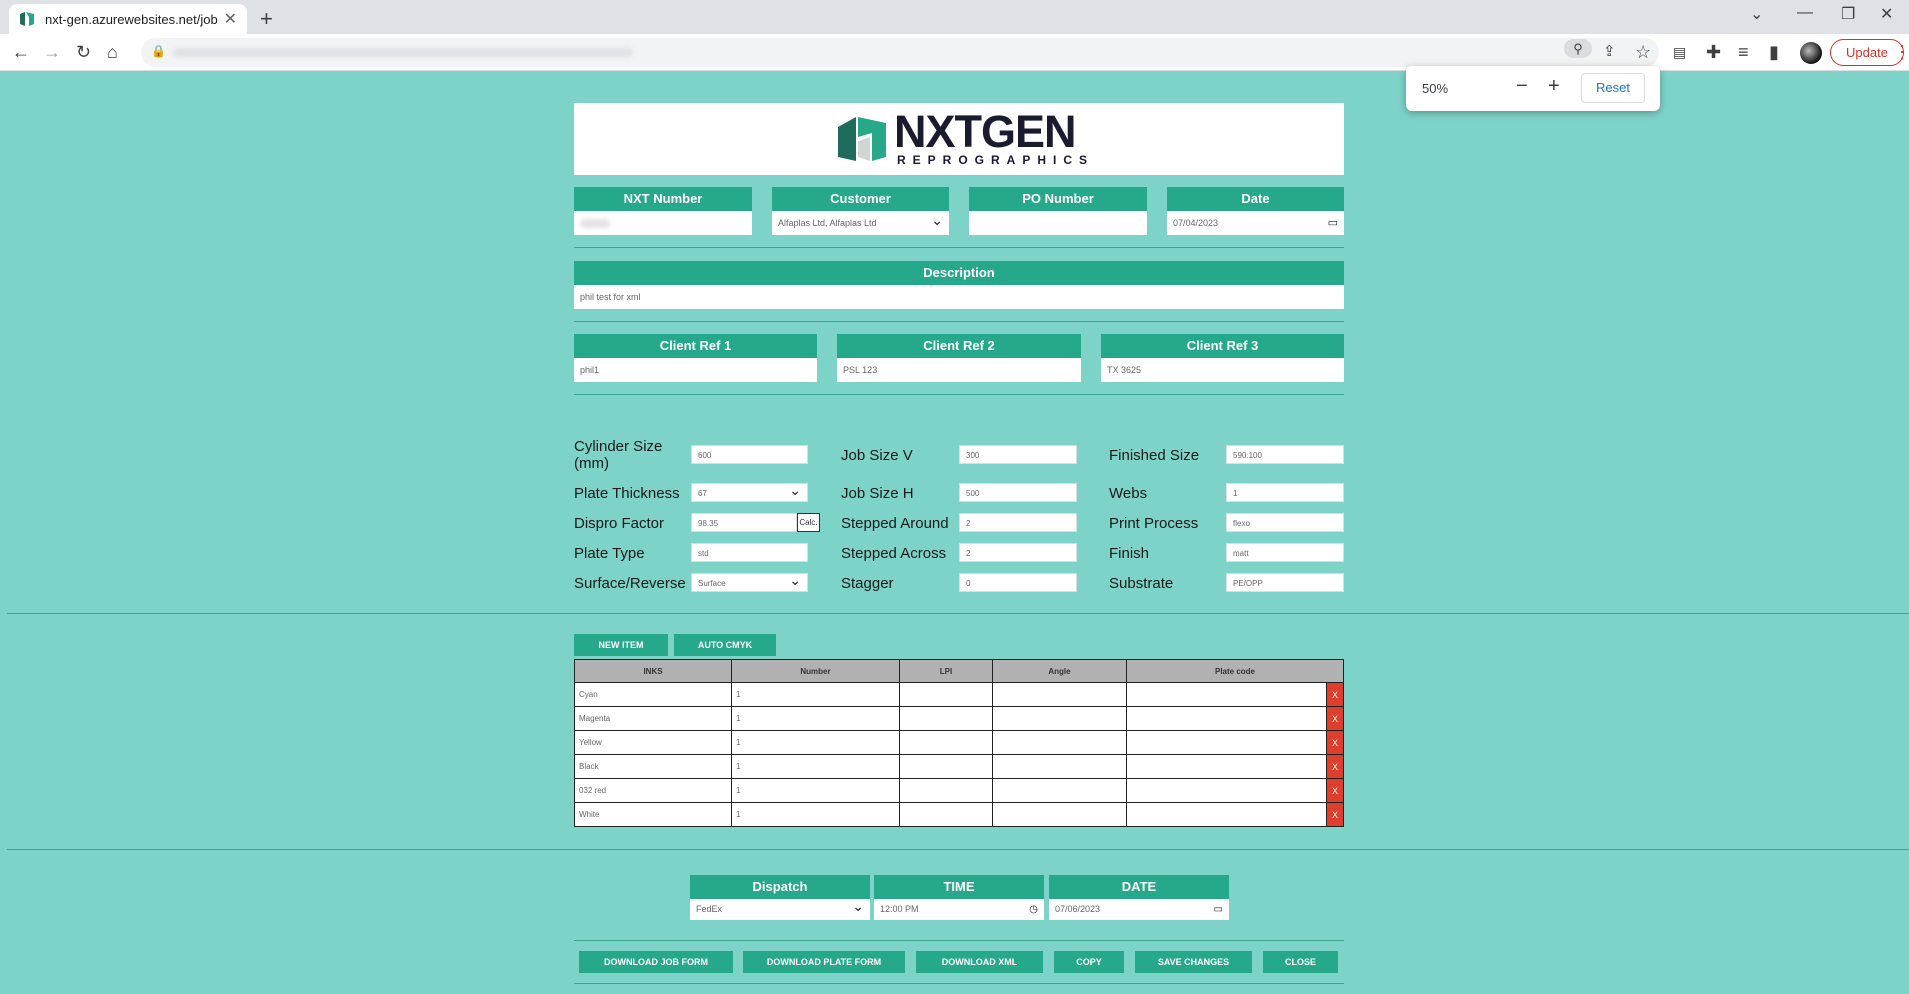 This screenshot has height=994, width=1909. What do you see at coordinates (1285, 492) in the screenshot?
I see `webs-input: 1` at bounding box center [1285, 492].